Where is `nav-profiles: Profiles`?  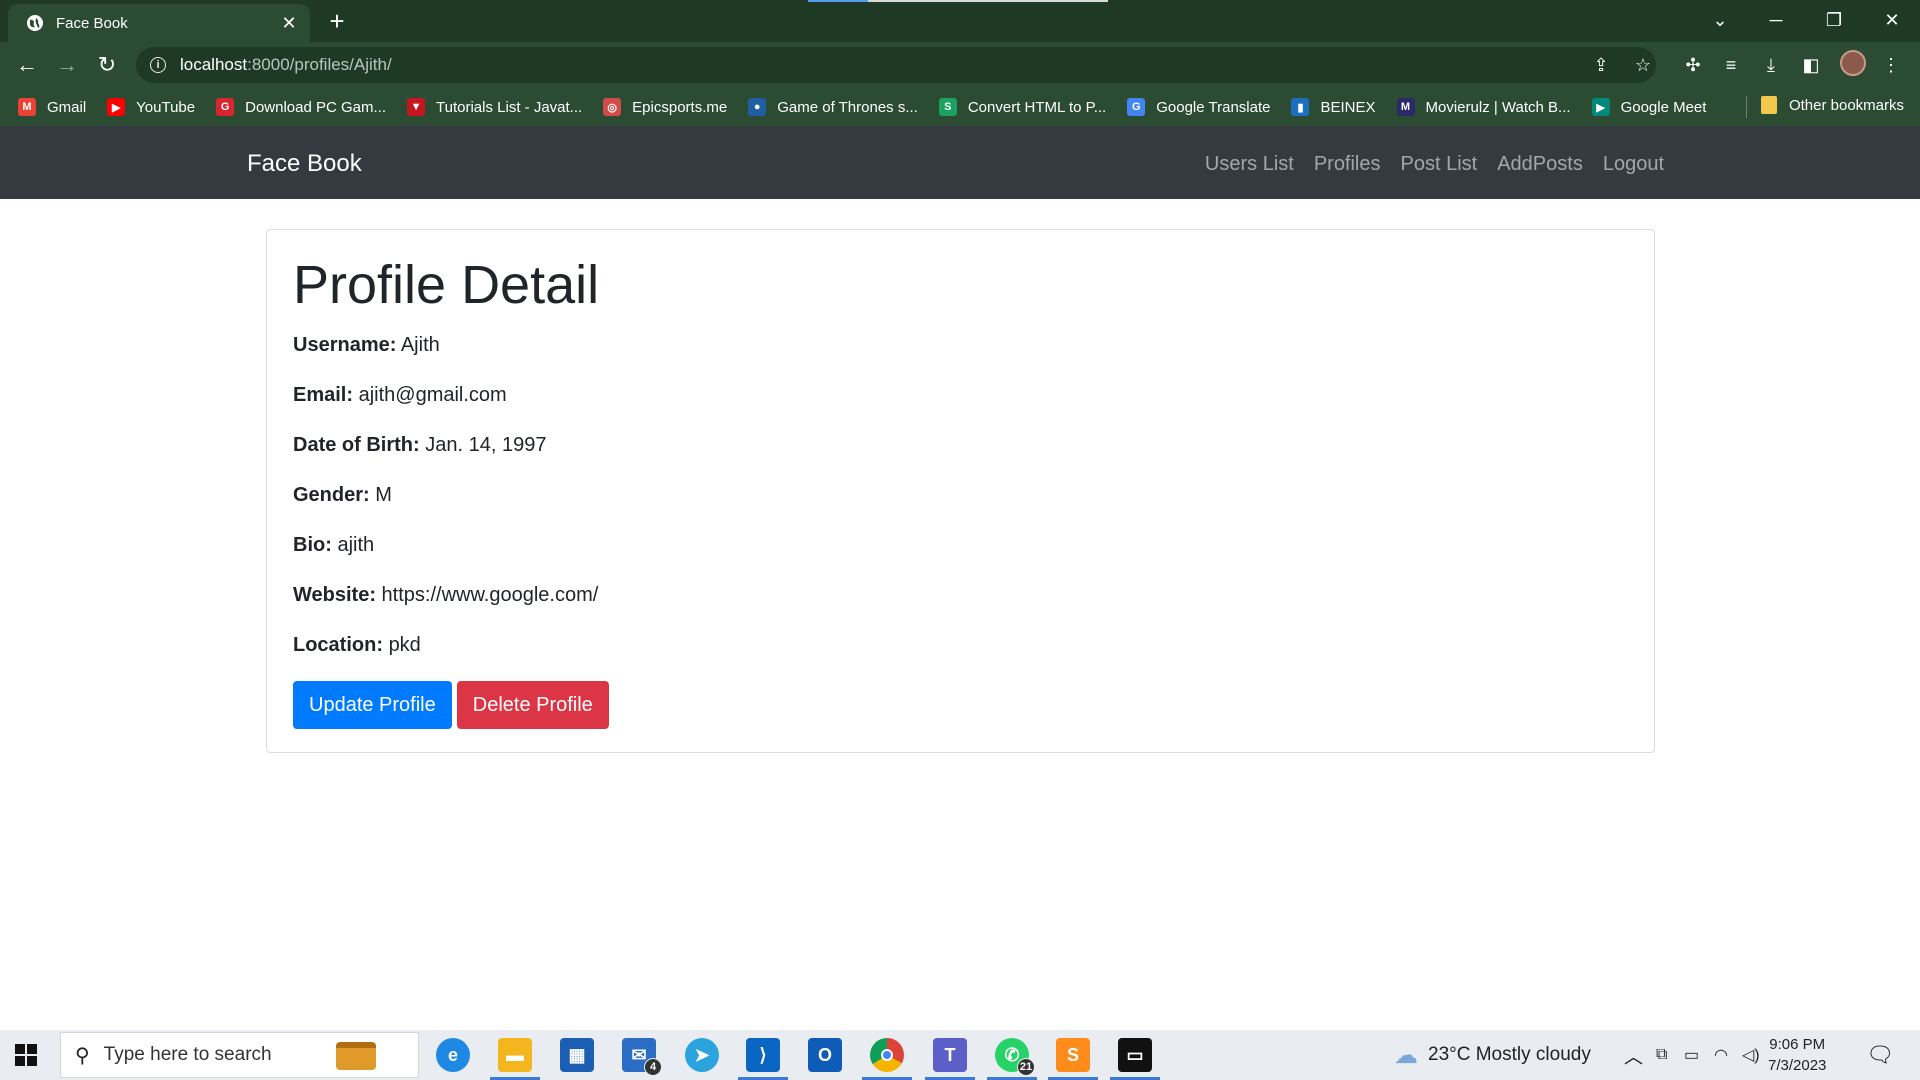
nav-profiles: Profiles is located at coordinates (1347, 164).